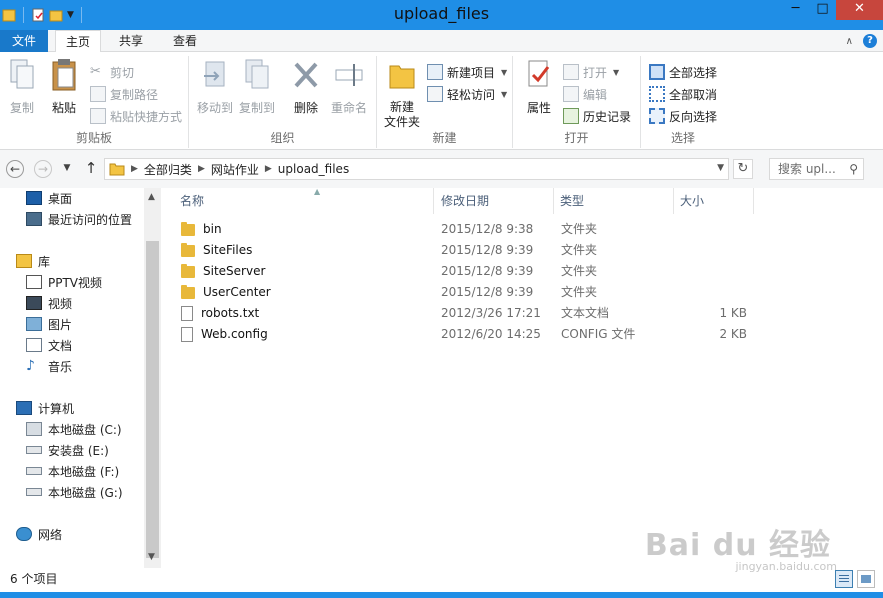 The width and height of the screenshot is (883, 598). I want to click on back-arrow-icon: ←, so click(15, 169).